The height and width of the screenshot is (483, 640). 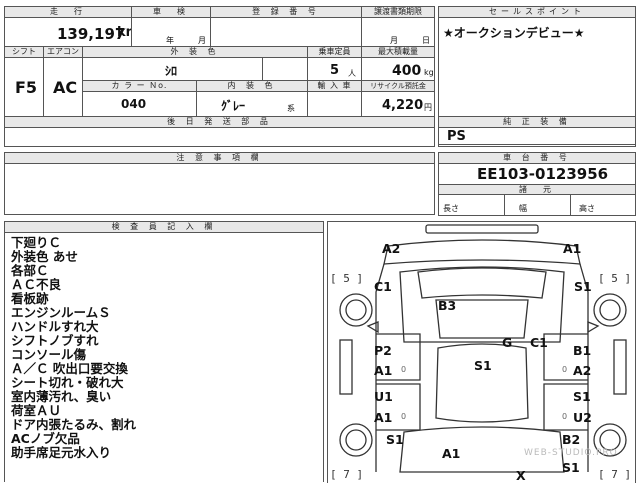 What do you see at coordinates (582, 350) in the screenshot?
I see `damage-label: B1` at bounding box center [582, 350].